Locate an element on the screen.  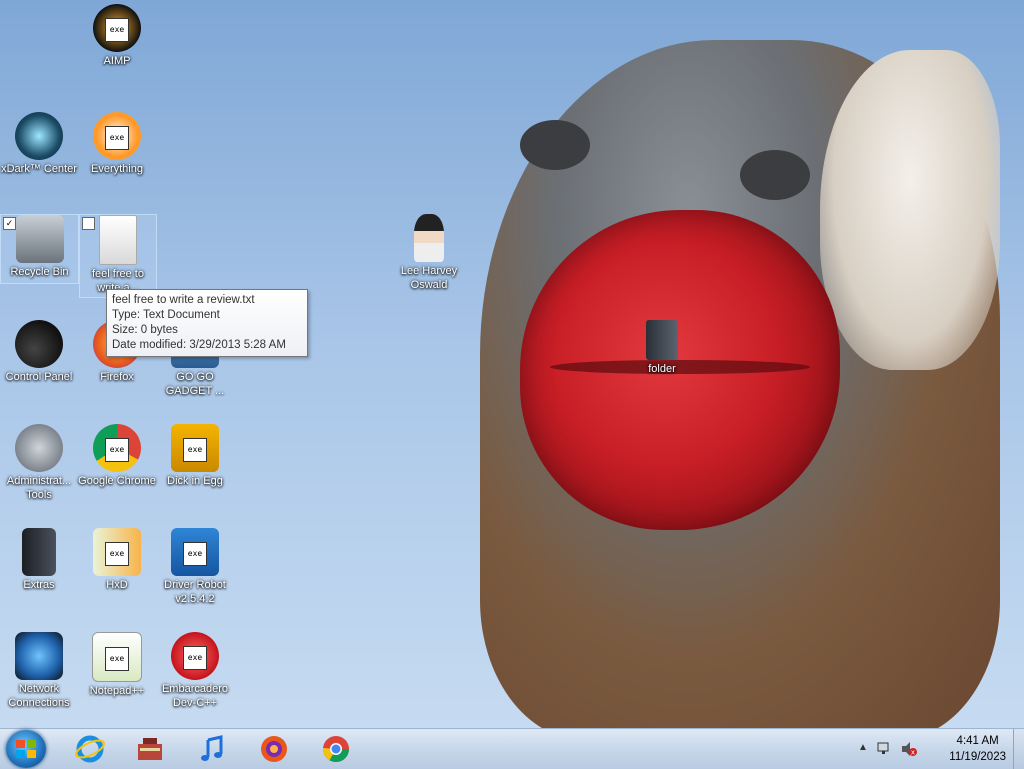
network-tray-icon is located at coordinates (885, 749).